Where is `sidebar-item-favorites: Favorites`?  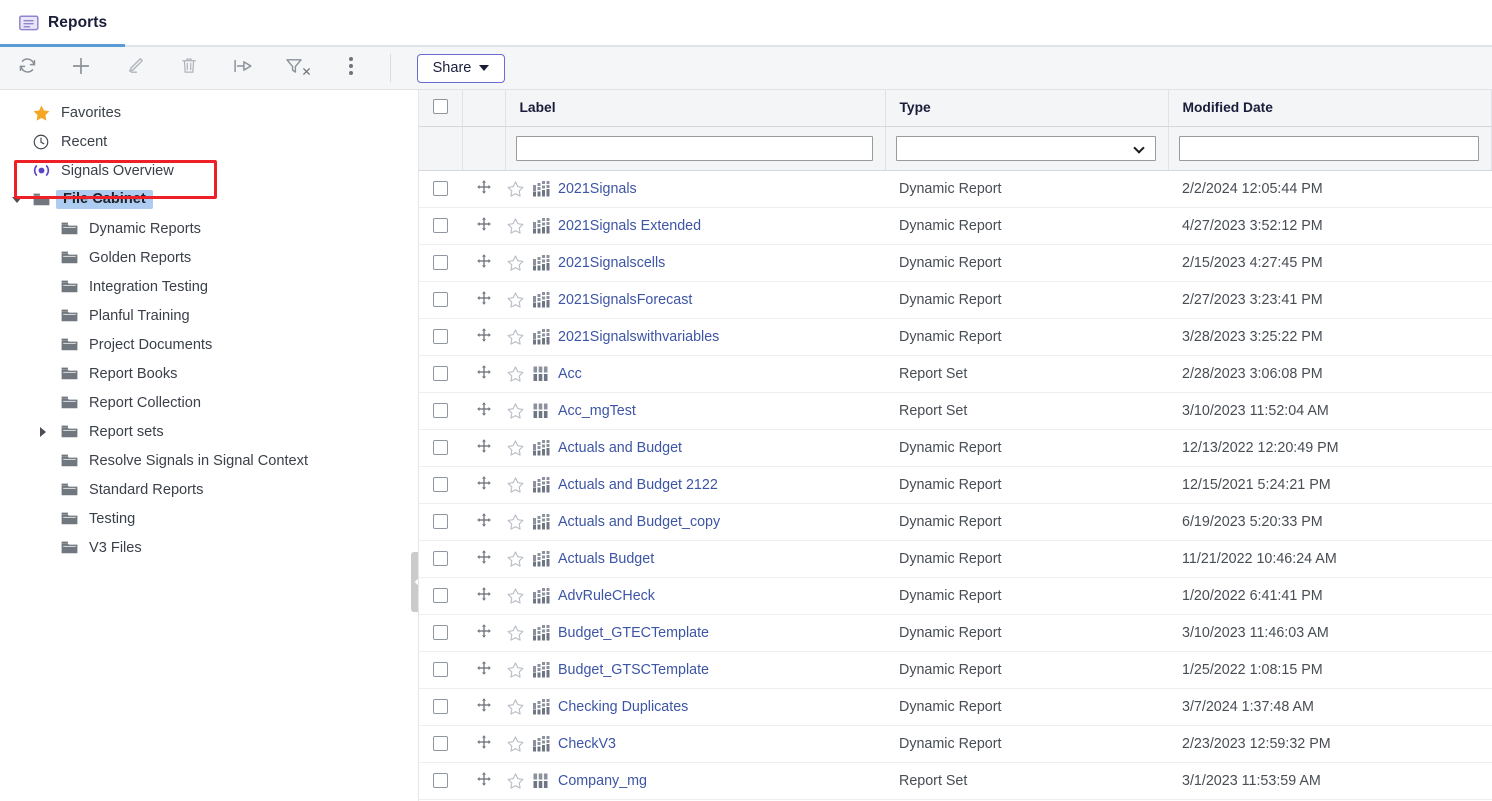 sidebar-item-favorites: Favorites is located at coordinates (209, 112).